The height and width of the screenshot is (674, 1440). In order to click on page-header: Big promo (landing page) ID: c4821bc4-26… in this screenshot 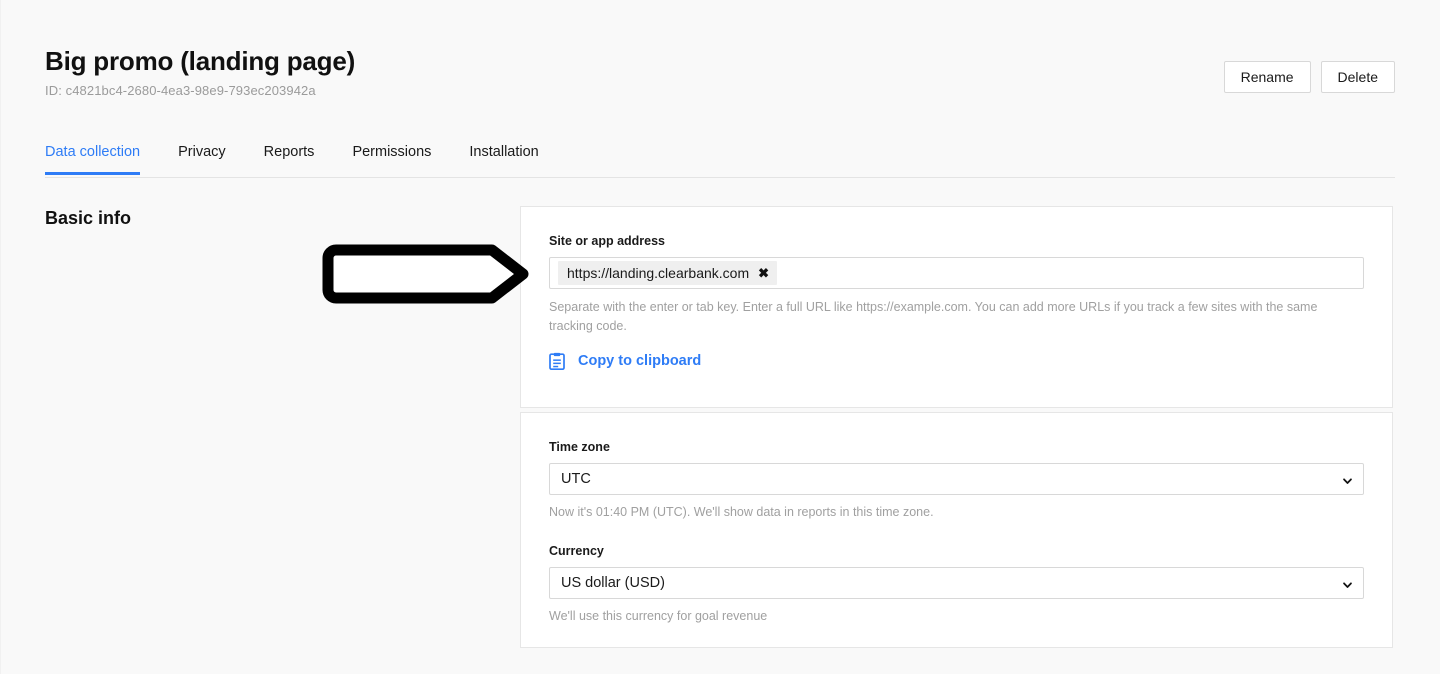, I will do `click(720, 79)`.